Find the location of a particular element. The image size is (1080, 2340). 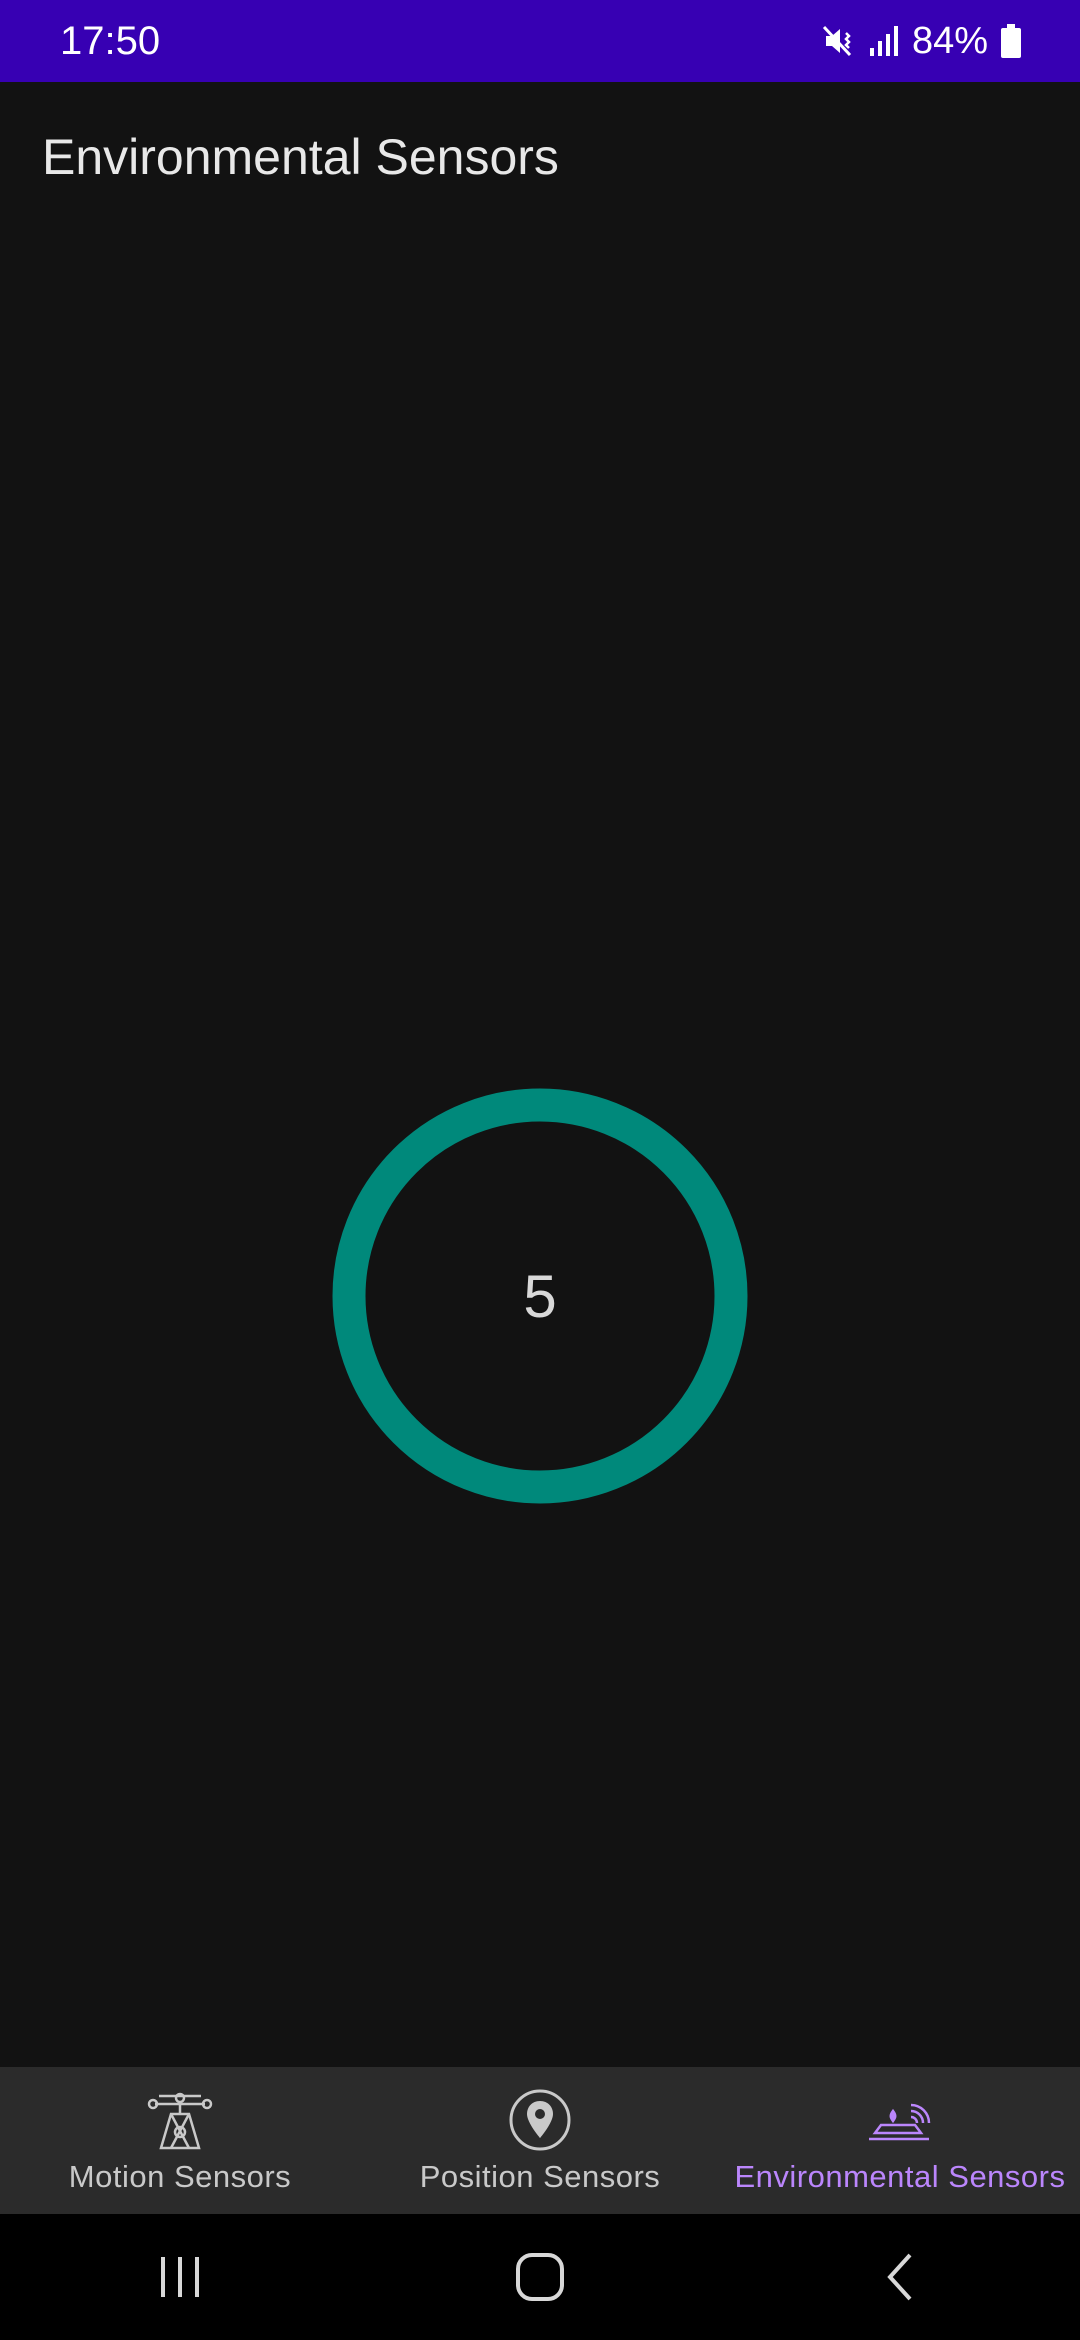

nav-label-motion-sensors: Motion Sensors is located at coordinates (180, 2176).